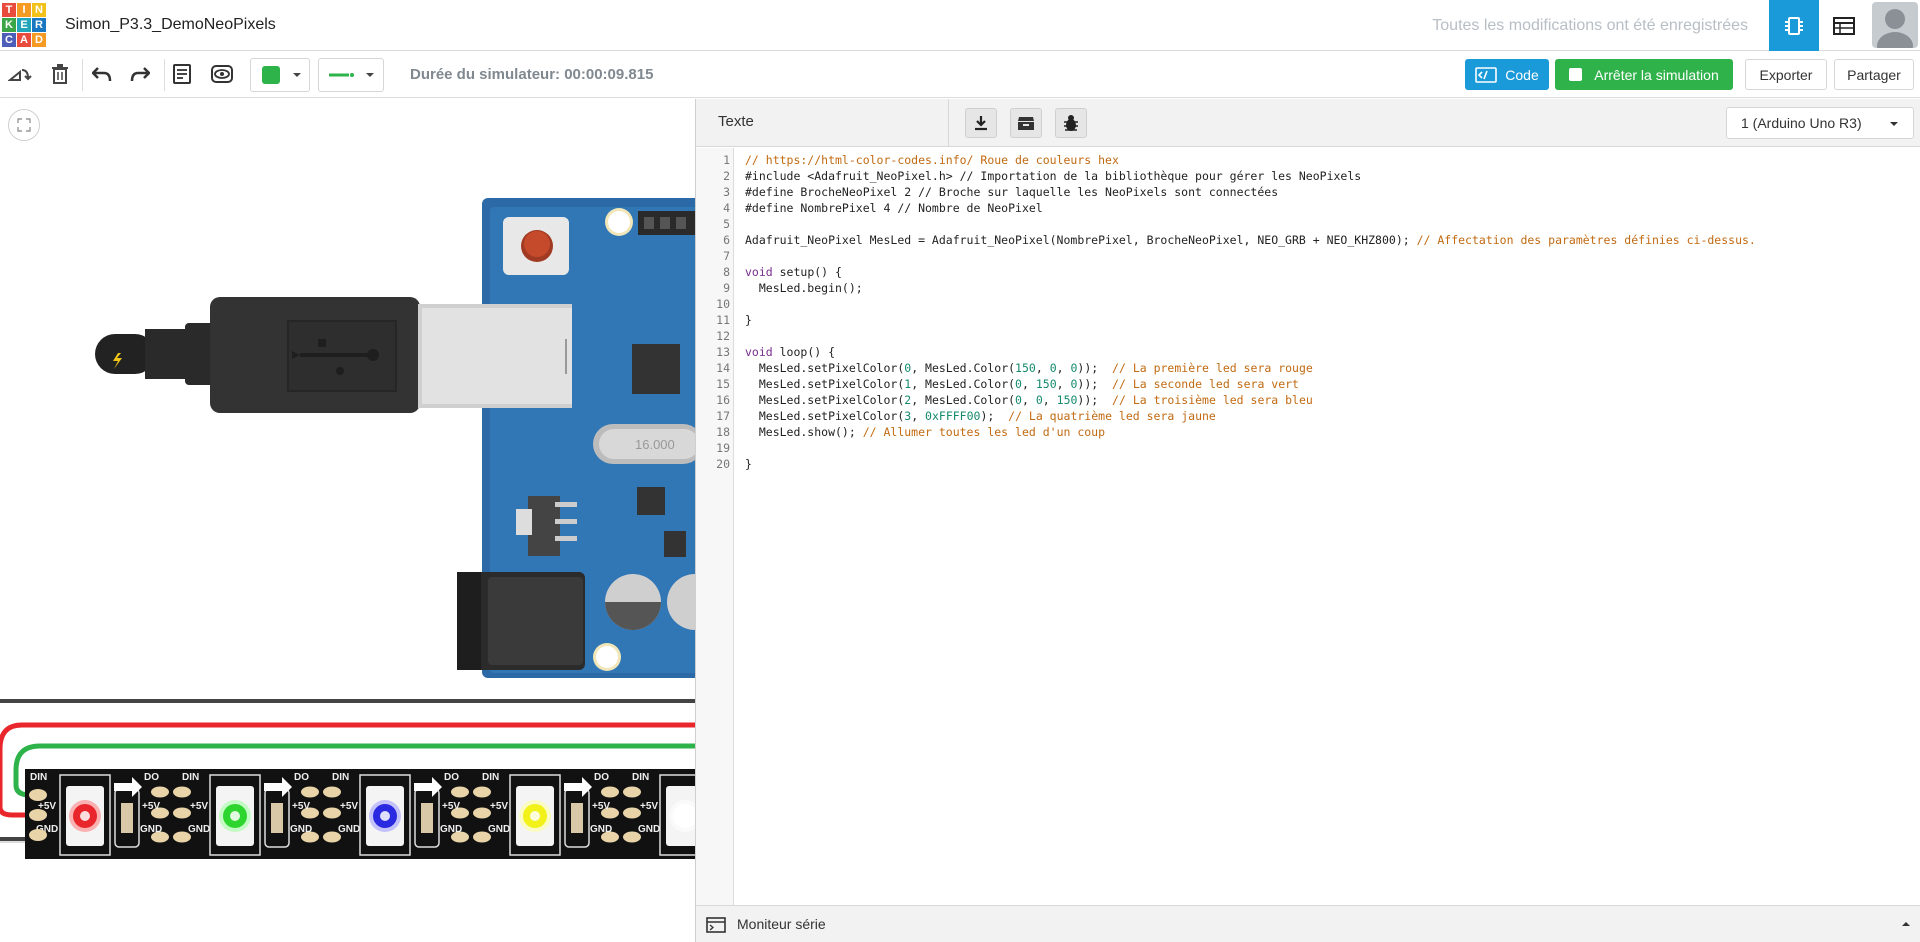 This screenshot has width=1920, height=942. What do you see at coordinates (1212, 400) in the screenshot?
I see `code-token: // La troisième led sera bleu` at bounding box center [1212, 400].